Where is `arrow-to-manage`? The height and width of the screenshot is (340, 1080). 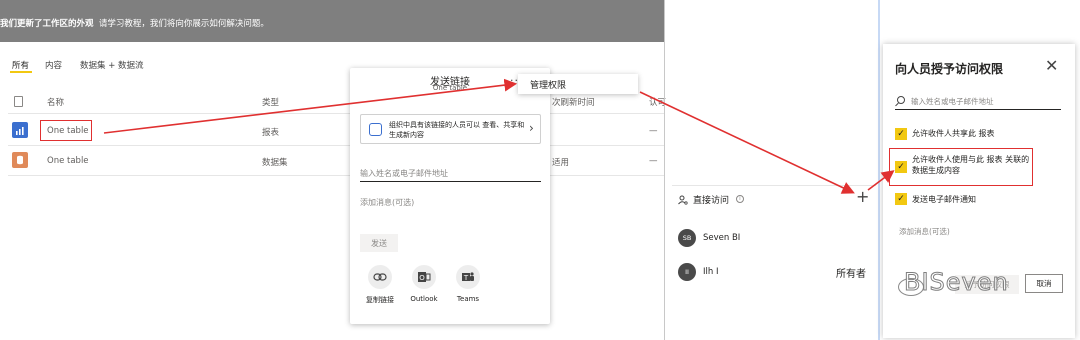 arrow-to-manage is located at coordinates (310, 106).